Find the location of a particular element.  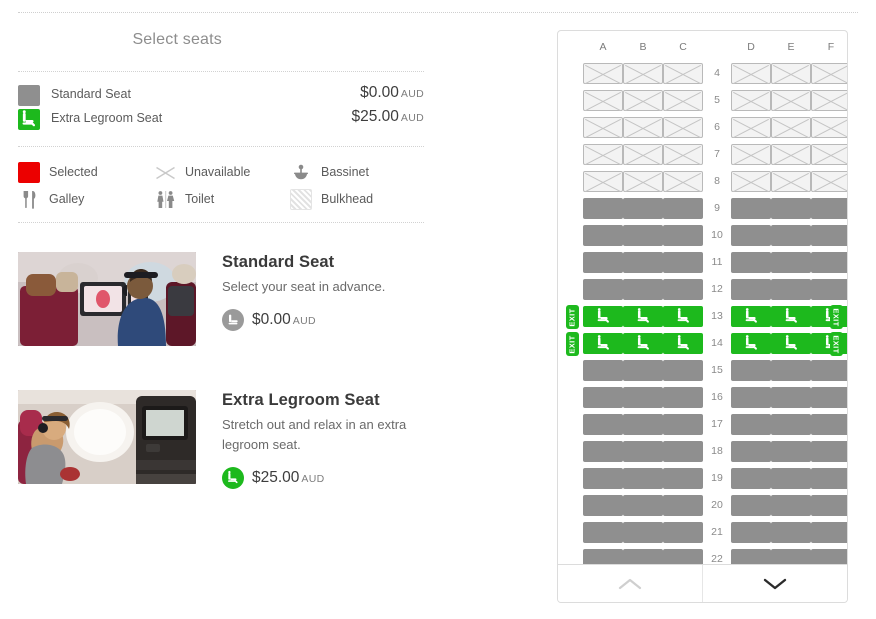

seat-20B is located at coordinates (643, 505).